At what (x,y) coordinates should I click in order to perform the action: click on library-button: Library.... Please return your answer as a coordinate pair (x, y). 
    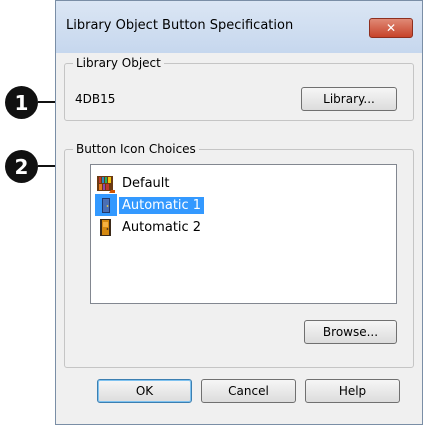
    Looking at the image, I should click on (349, 99).